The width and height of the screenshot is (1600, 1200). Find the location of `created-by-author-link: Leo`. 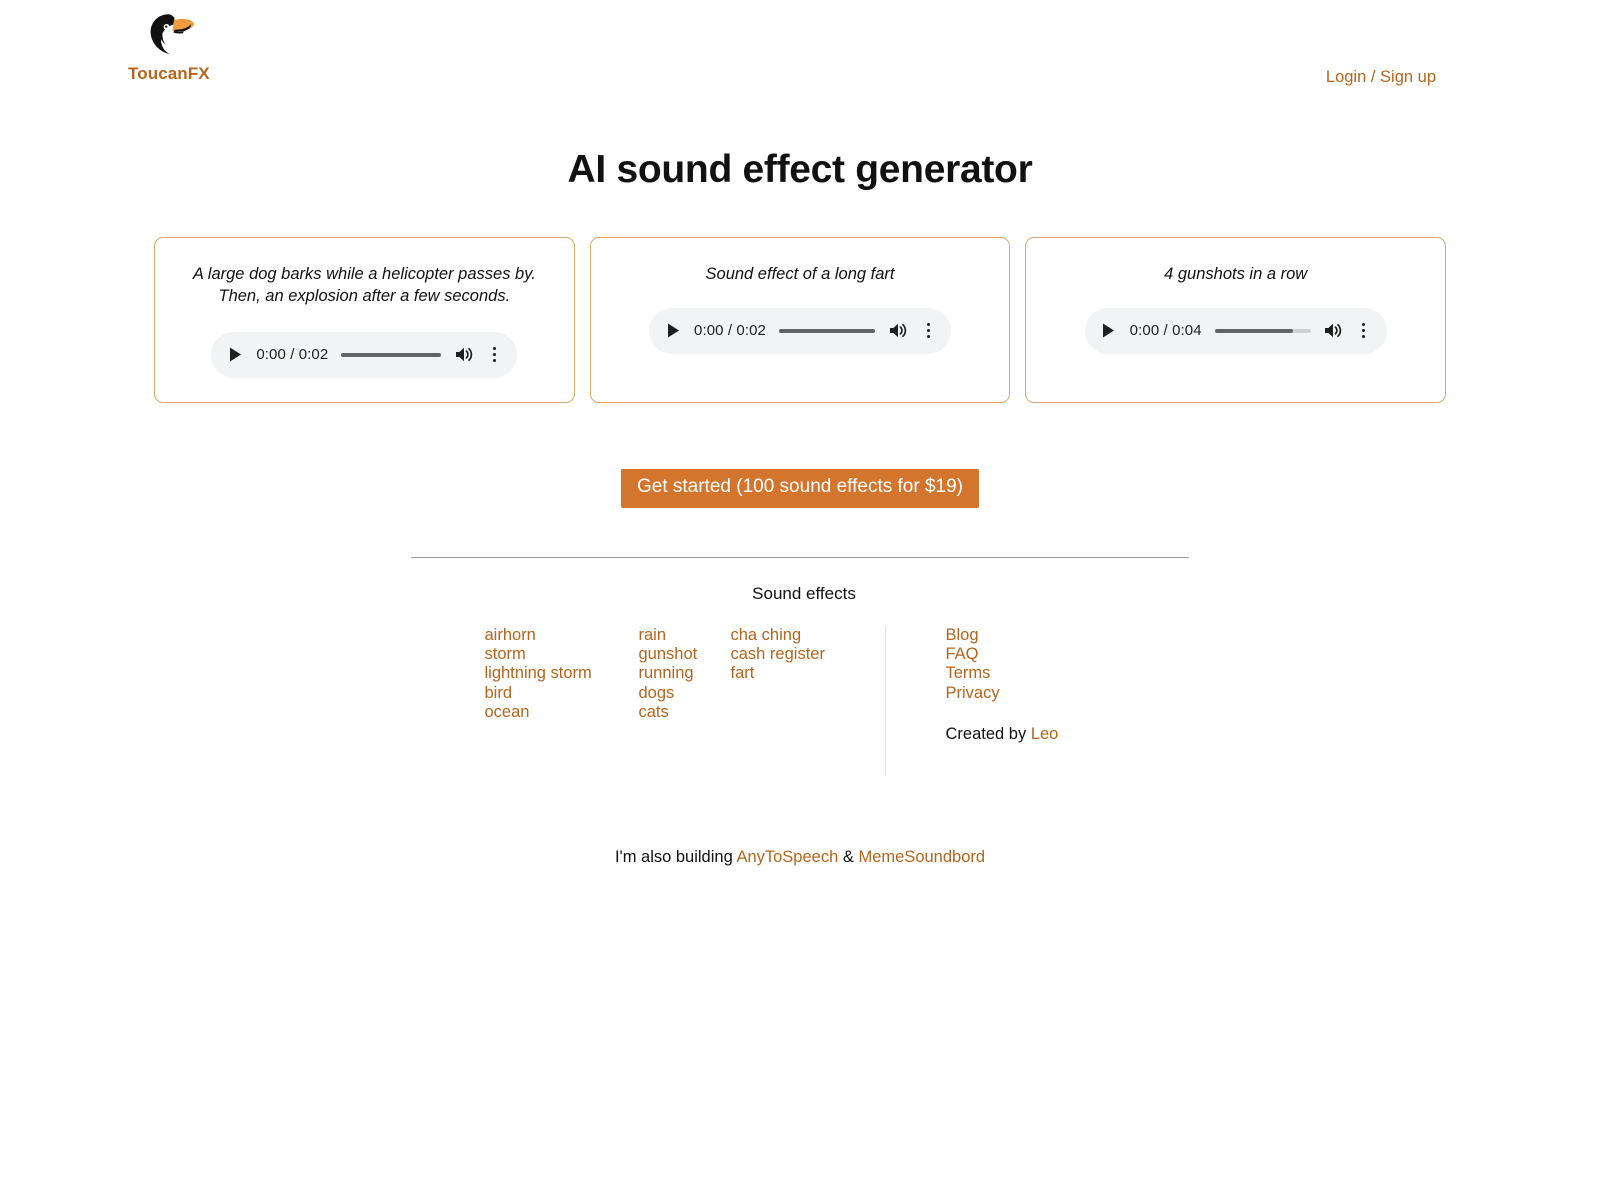

created-by-author-link: Leo is located at coordinates (1045, 734).